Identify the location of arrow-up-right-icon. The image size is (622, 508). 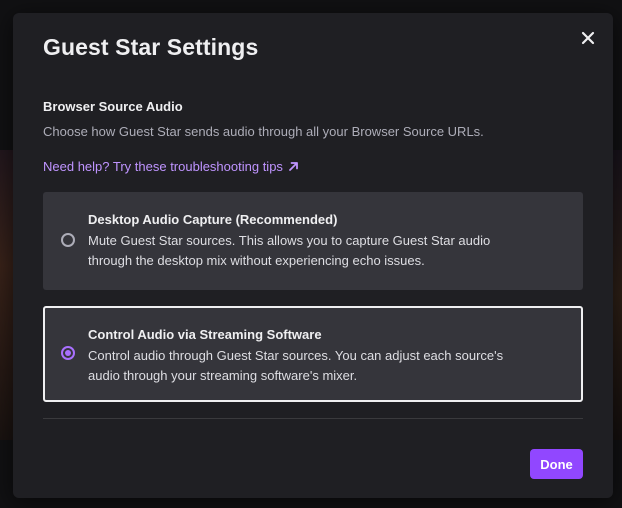
(293, 166).